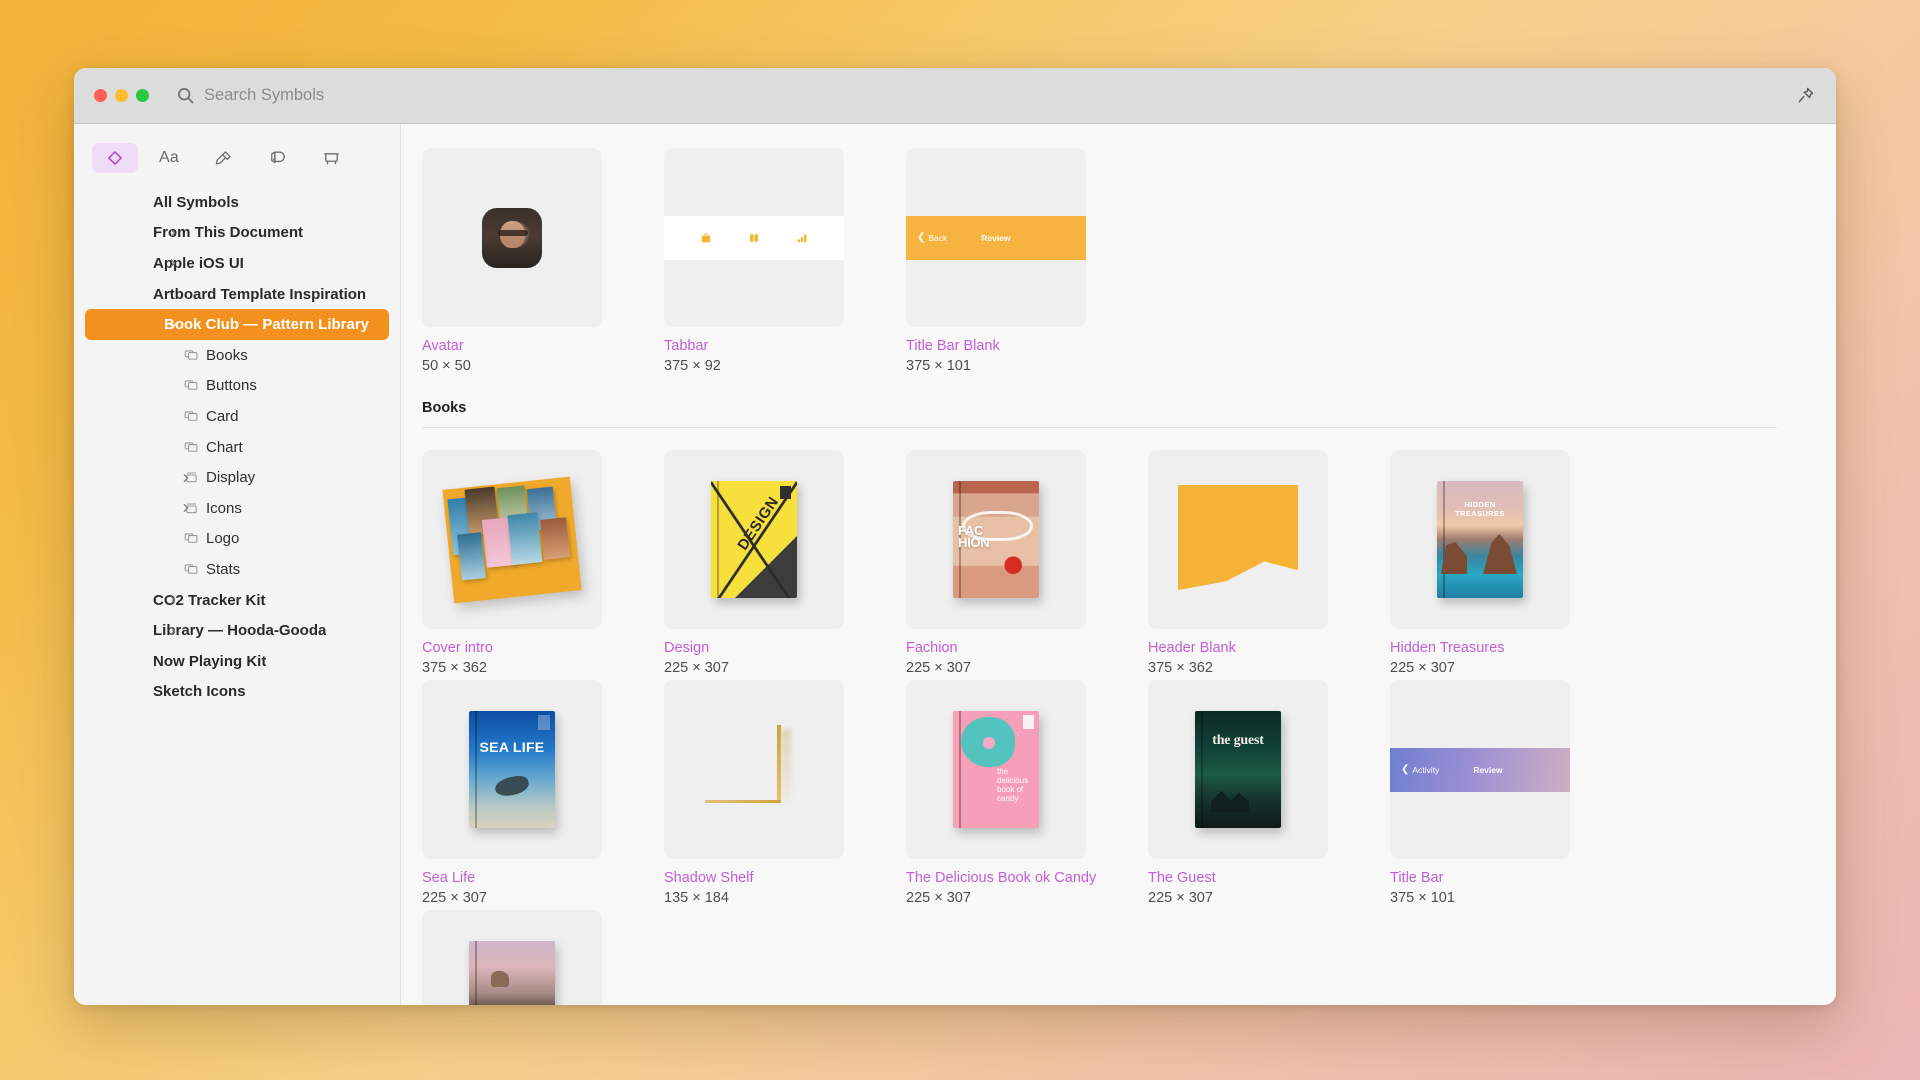 This screenshot has width=1920, height=1080. I want to click on pin-window-button, so click(1805, 96).